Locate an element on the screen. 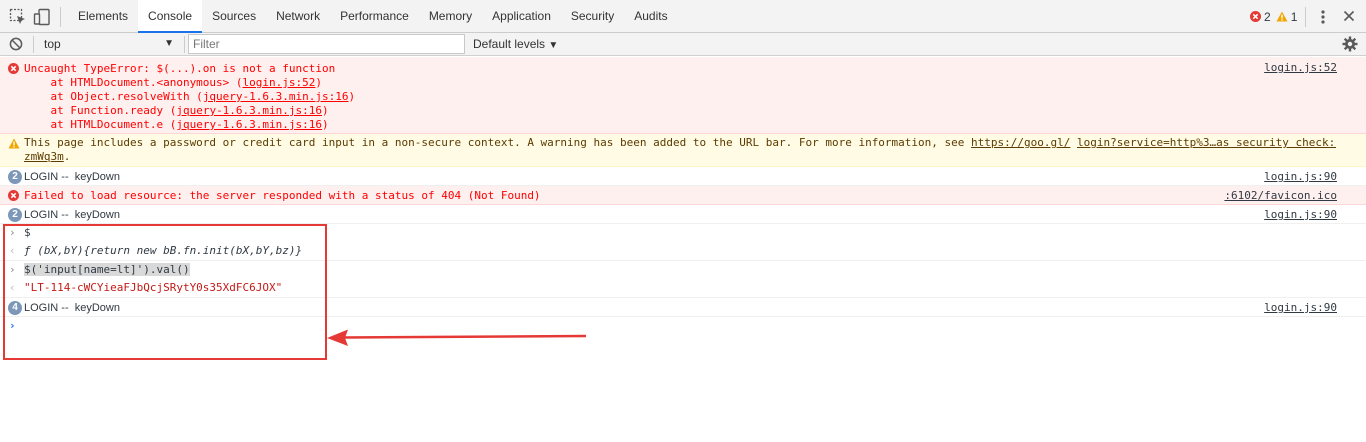  annotation-arrow-icon is located at coordinates (457, 337).